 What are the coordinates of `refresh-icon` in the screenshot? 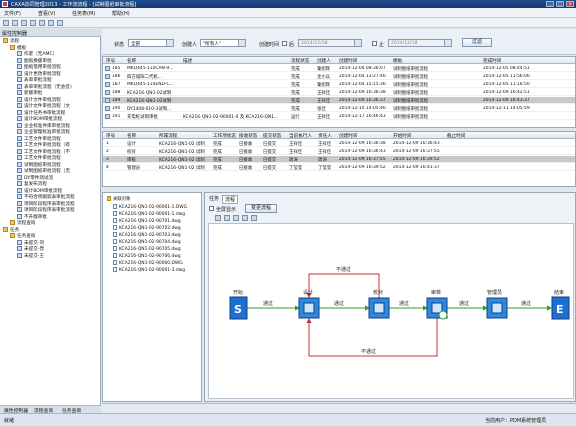 It's located at (33, 23).